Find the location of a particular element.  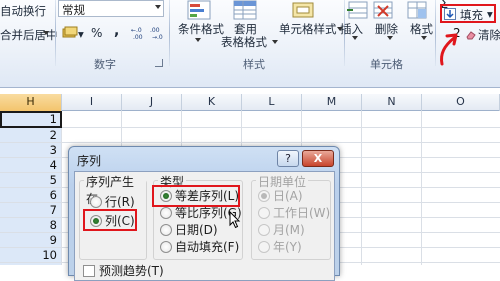

cell-h-value: 7 is located at coordinates (30, 210).